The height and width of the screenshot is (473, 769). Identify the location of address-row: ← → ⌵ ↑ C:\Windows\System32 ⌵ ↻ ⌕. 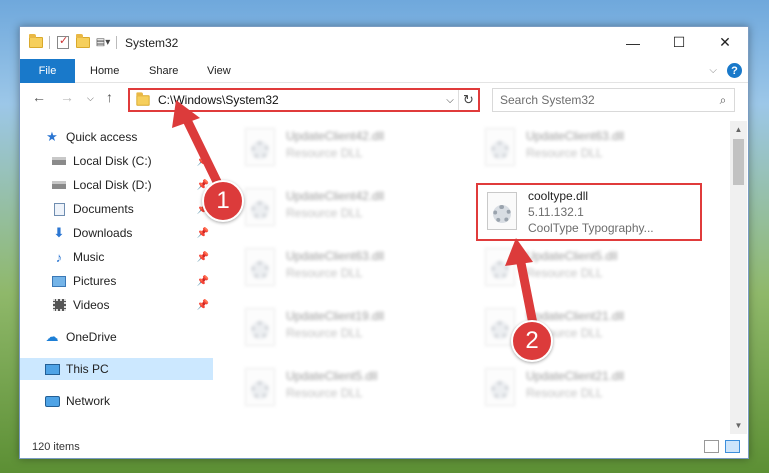
(384, 100).